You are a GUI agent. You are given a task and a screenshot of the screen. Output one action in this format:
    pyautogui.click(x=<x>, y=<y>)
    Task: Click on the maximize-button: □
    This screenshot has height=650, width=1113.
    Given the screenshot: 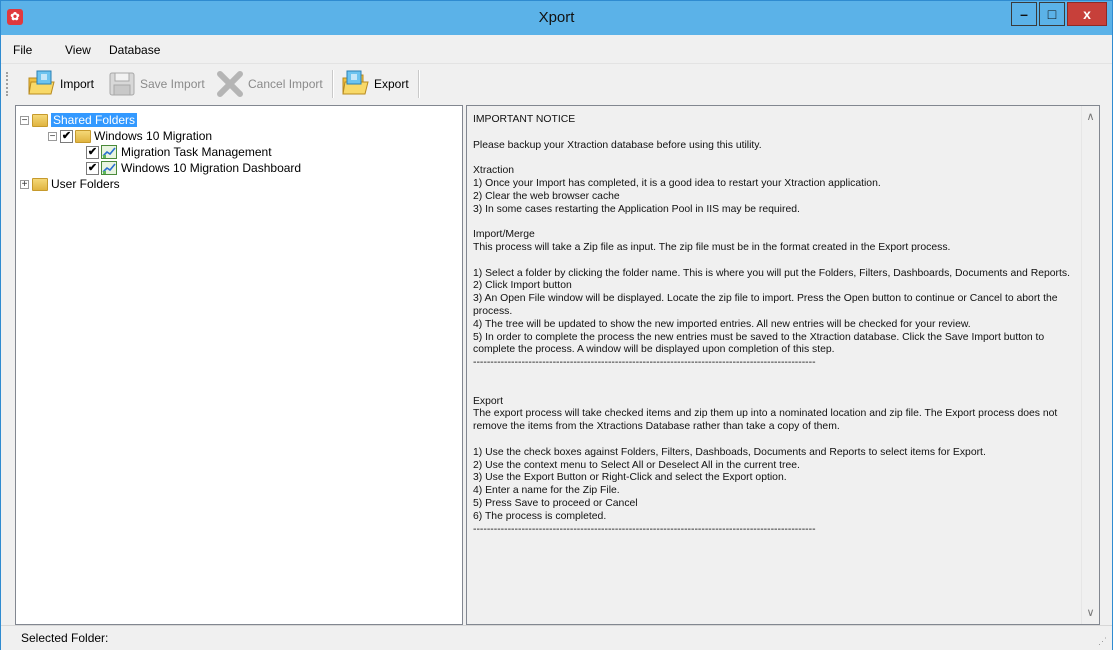 What is the action you would take?
    pyautogui.click(x=1052, y=14)
    